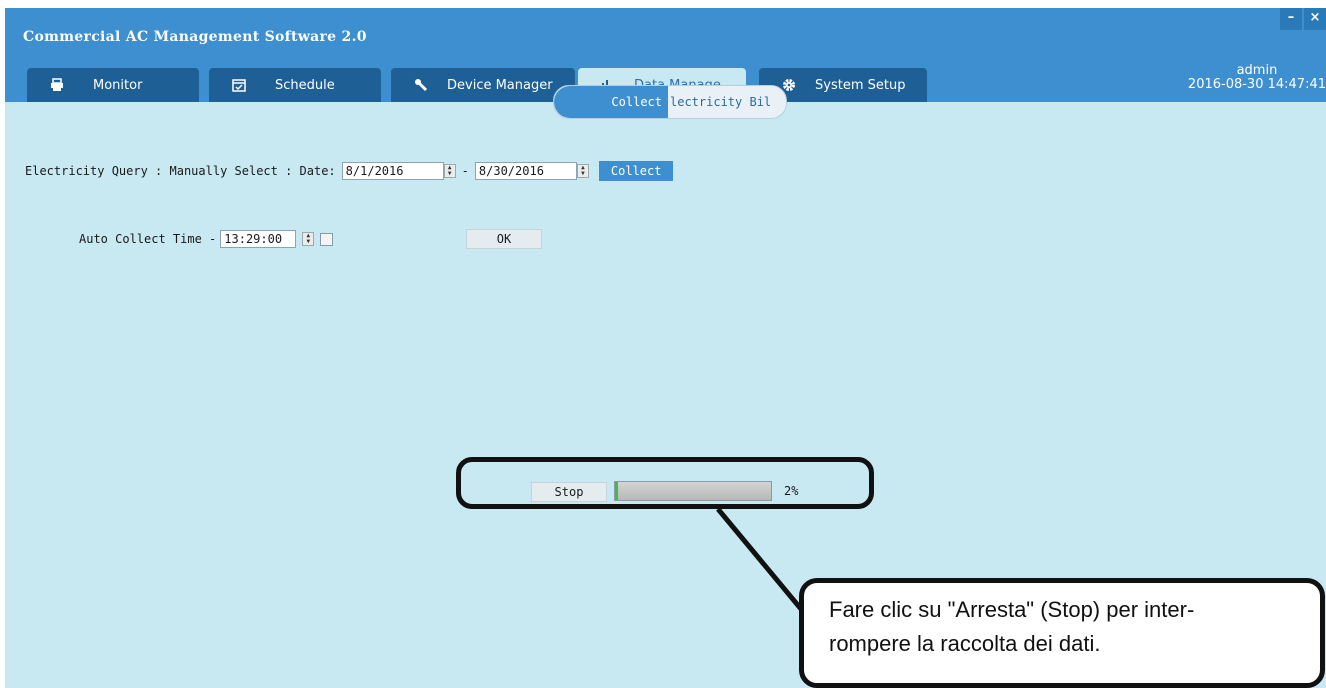  What do you see at coordinates (1012, 609) in the screenshot?
I see `callout-line-1: Fare clic su "Arresta" (Stop) per inter-` at bounding box center [1012, 609].